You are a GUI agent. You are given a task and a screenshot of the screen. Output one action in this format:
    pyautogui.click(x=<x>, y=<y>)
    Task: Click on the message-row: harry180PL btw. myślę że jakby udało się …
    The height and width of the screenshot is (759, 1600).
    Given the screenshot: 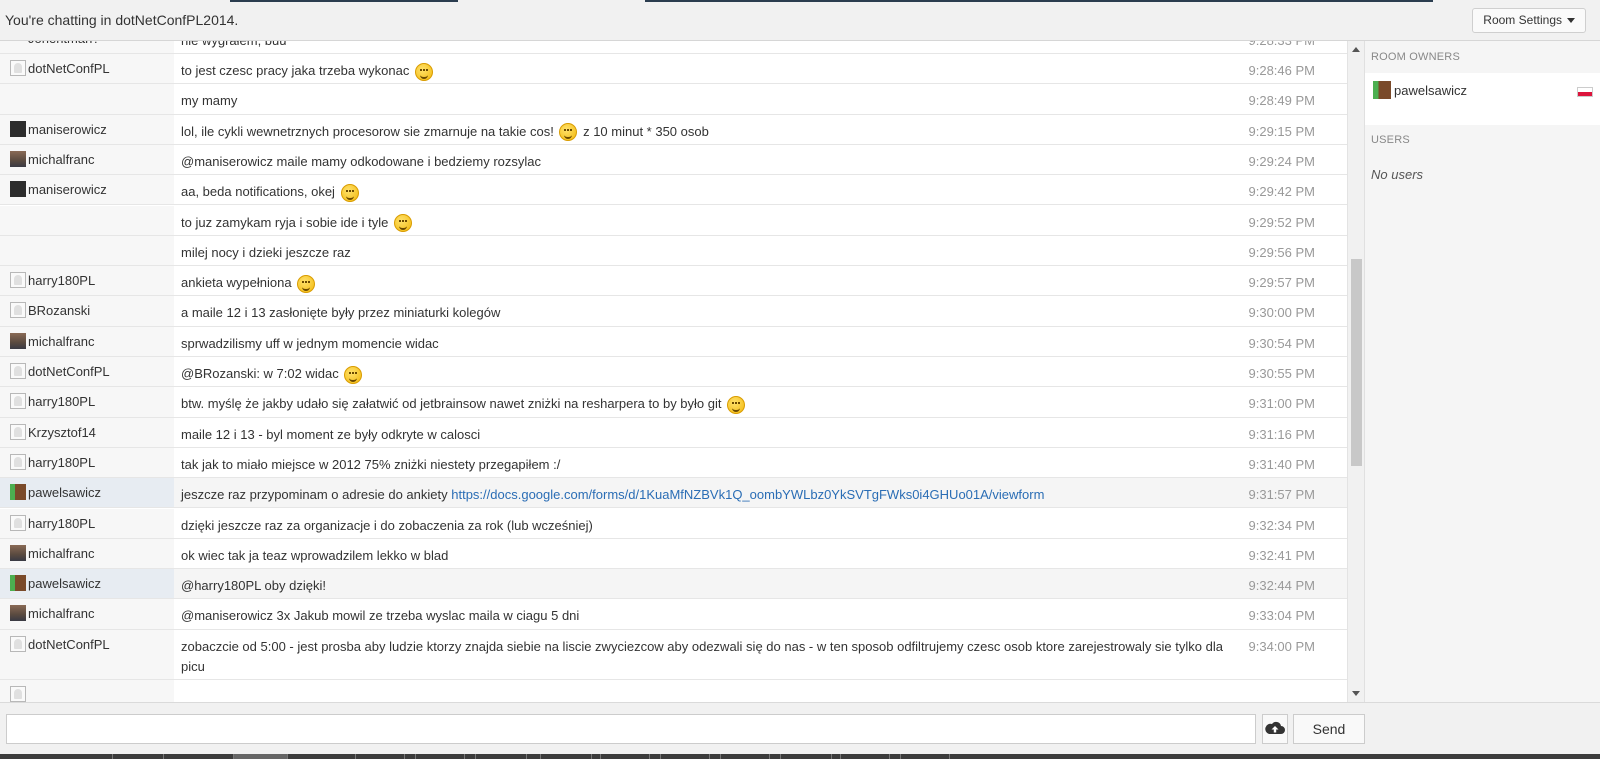 What is the action you would take?
    pyautogui.click(x=673, y=402)
    